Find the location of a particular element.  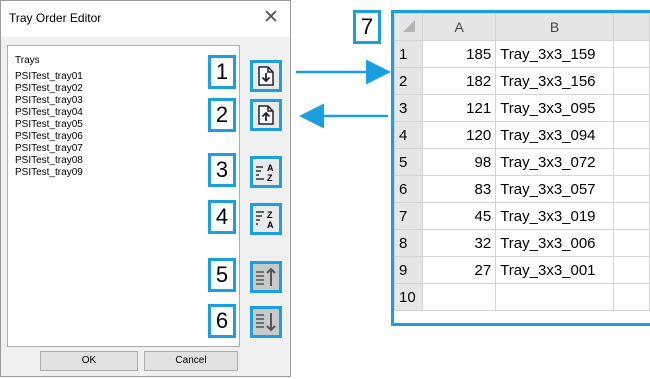

list-item: PSITest_tray02 is located at coordinates (49, 88).